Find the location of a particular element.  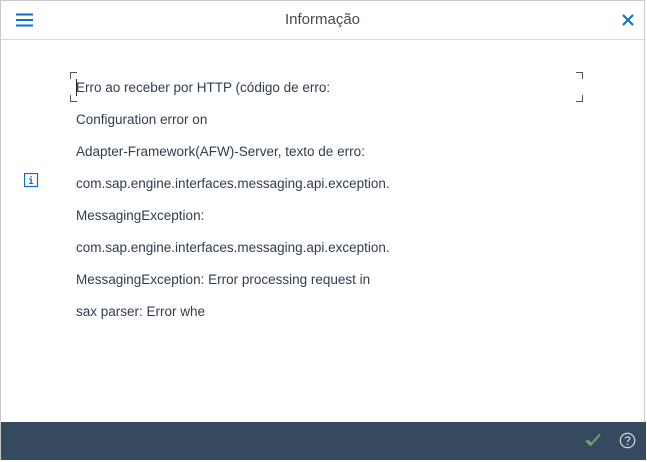

checkmark-icon is located at coordinates (593, 440).